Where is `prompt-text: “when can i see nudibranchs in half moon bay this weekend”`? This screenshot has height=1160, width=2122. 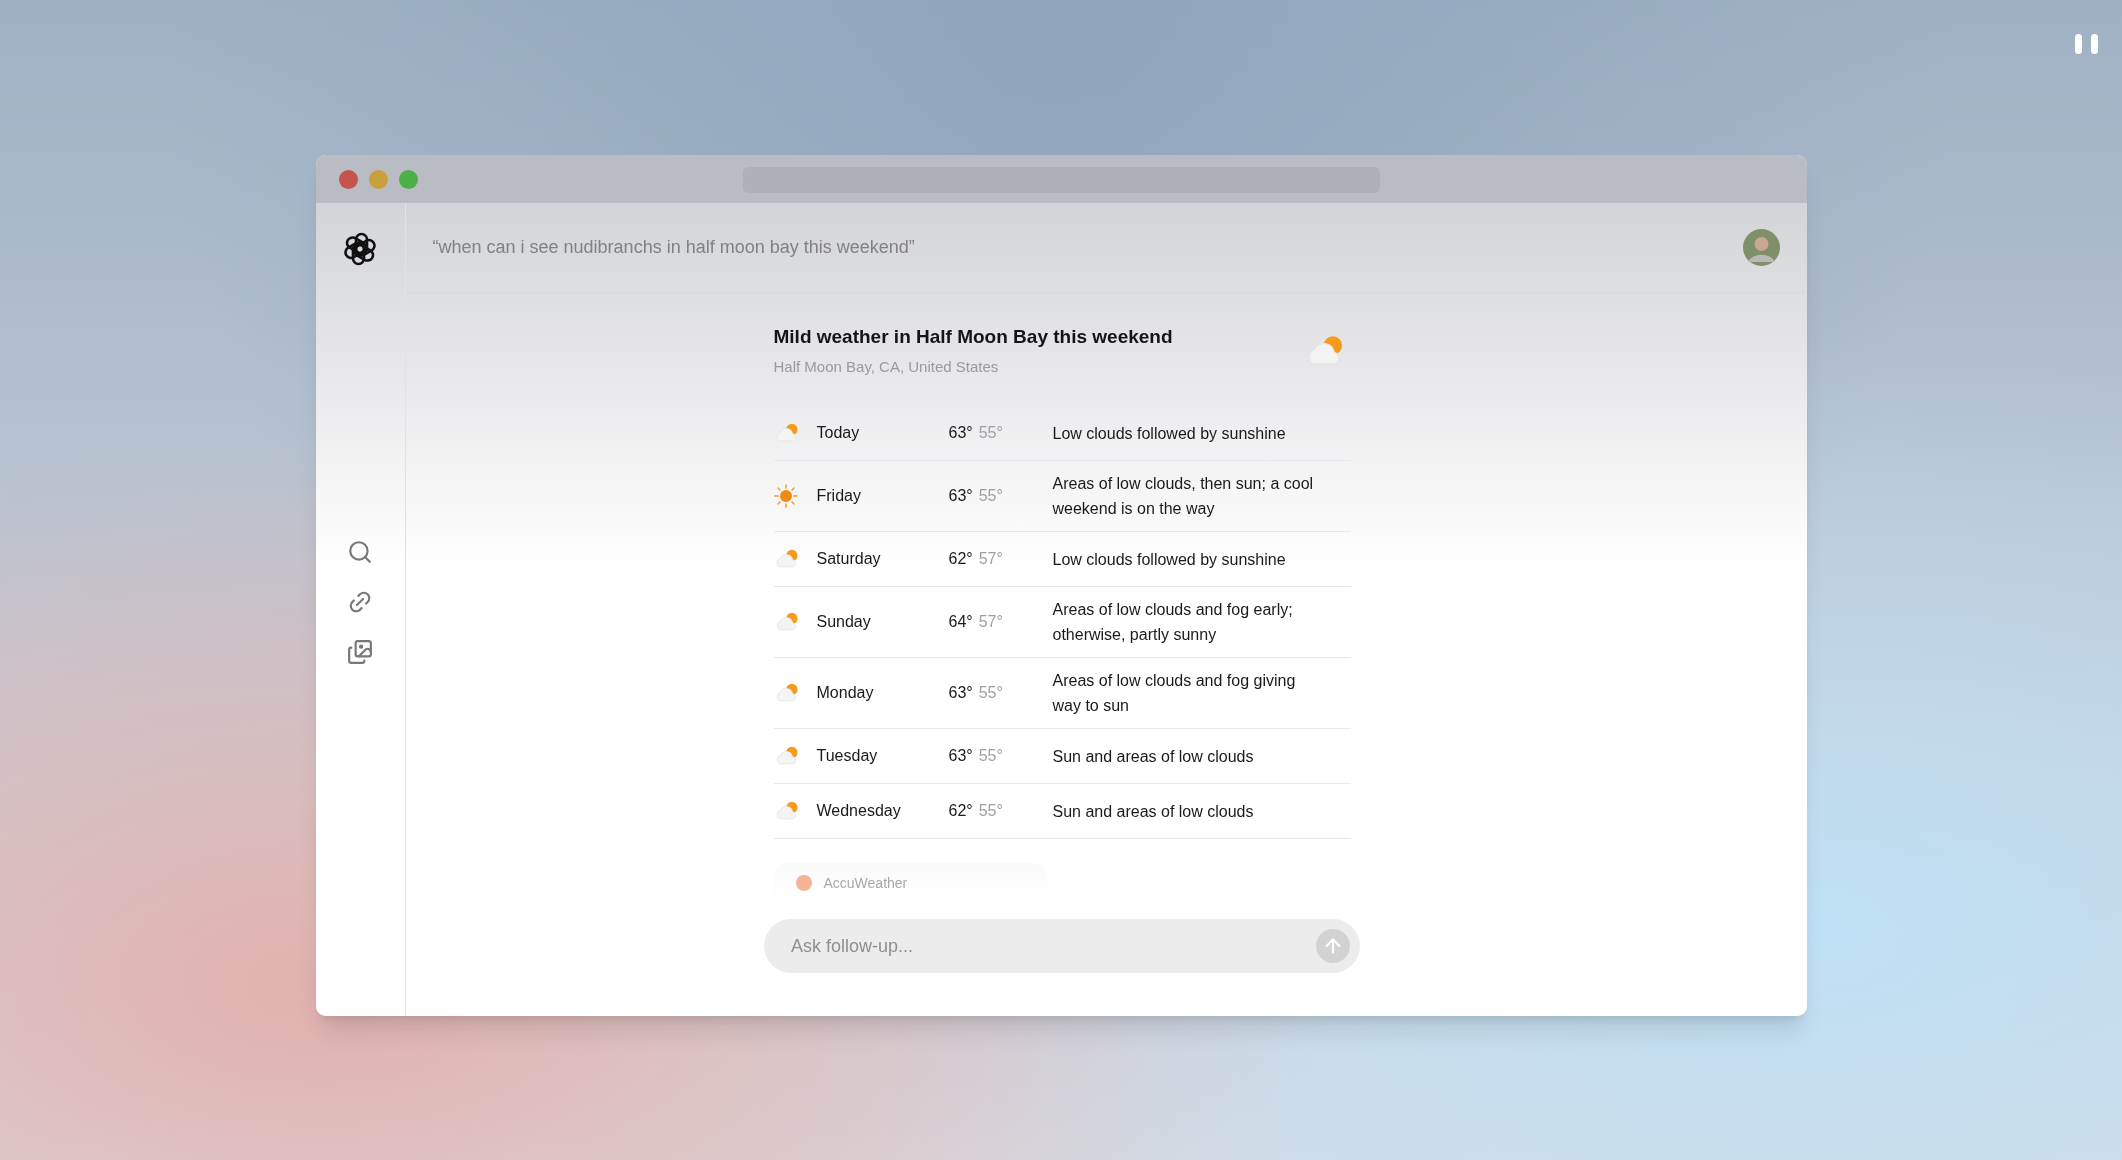
prompt-text: “when can i see nudibranchs in half moon bay this weekend” is located at coordinates (673, 247).